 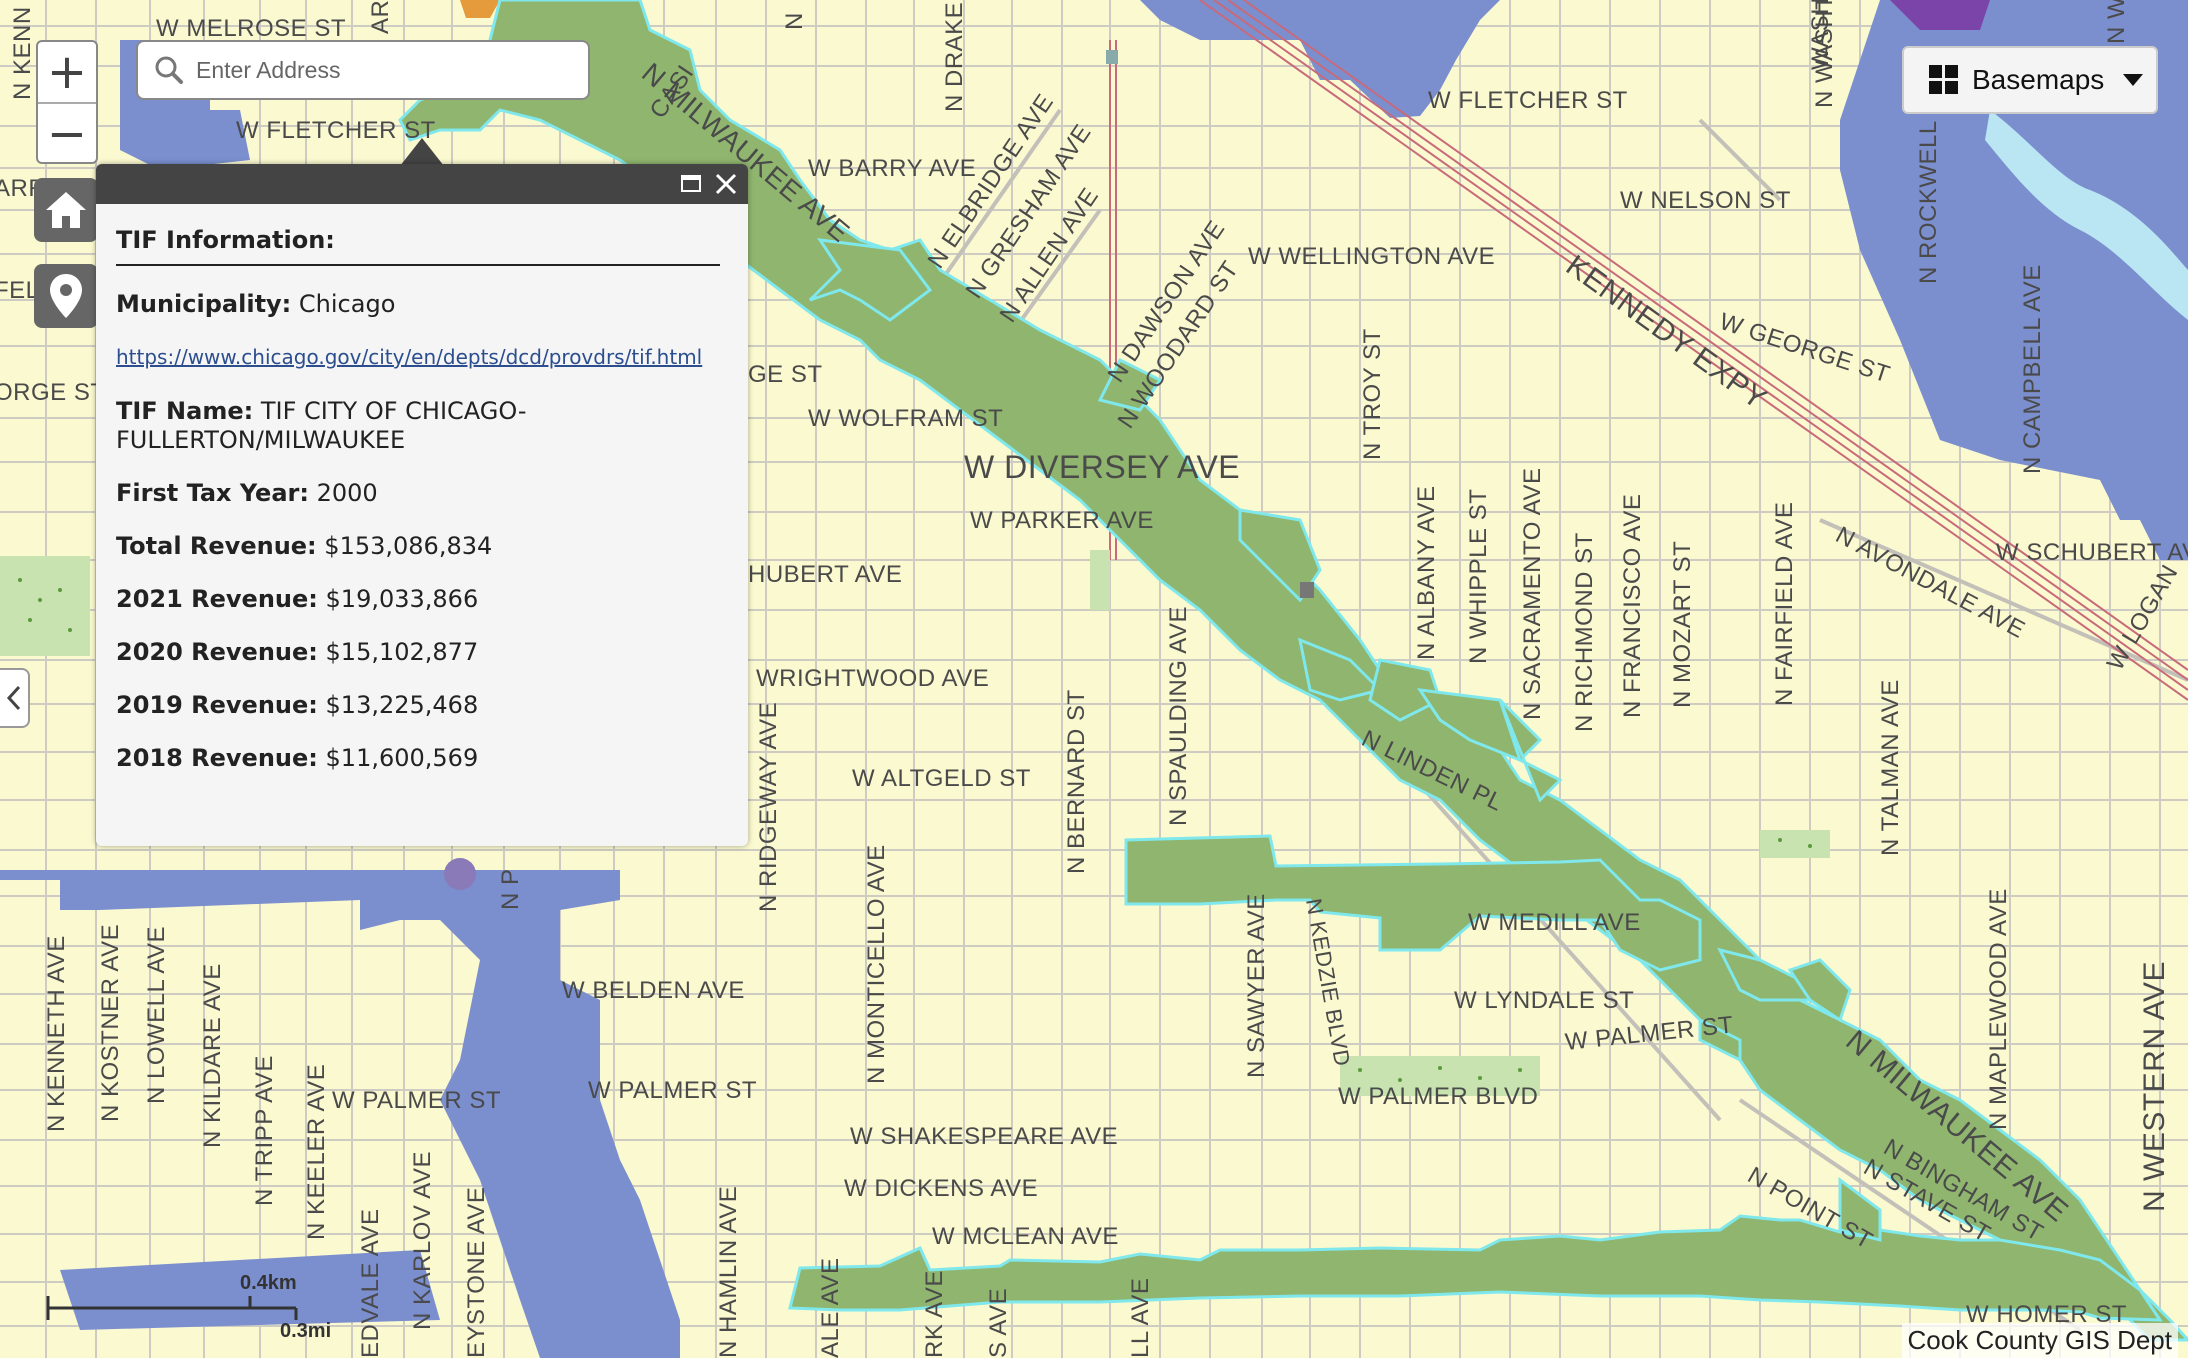 What do you see at coordinates (785, 374) in the screenshot?
I see `street-label: GE ST` at bounding box center [785, 374].